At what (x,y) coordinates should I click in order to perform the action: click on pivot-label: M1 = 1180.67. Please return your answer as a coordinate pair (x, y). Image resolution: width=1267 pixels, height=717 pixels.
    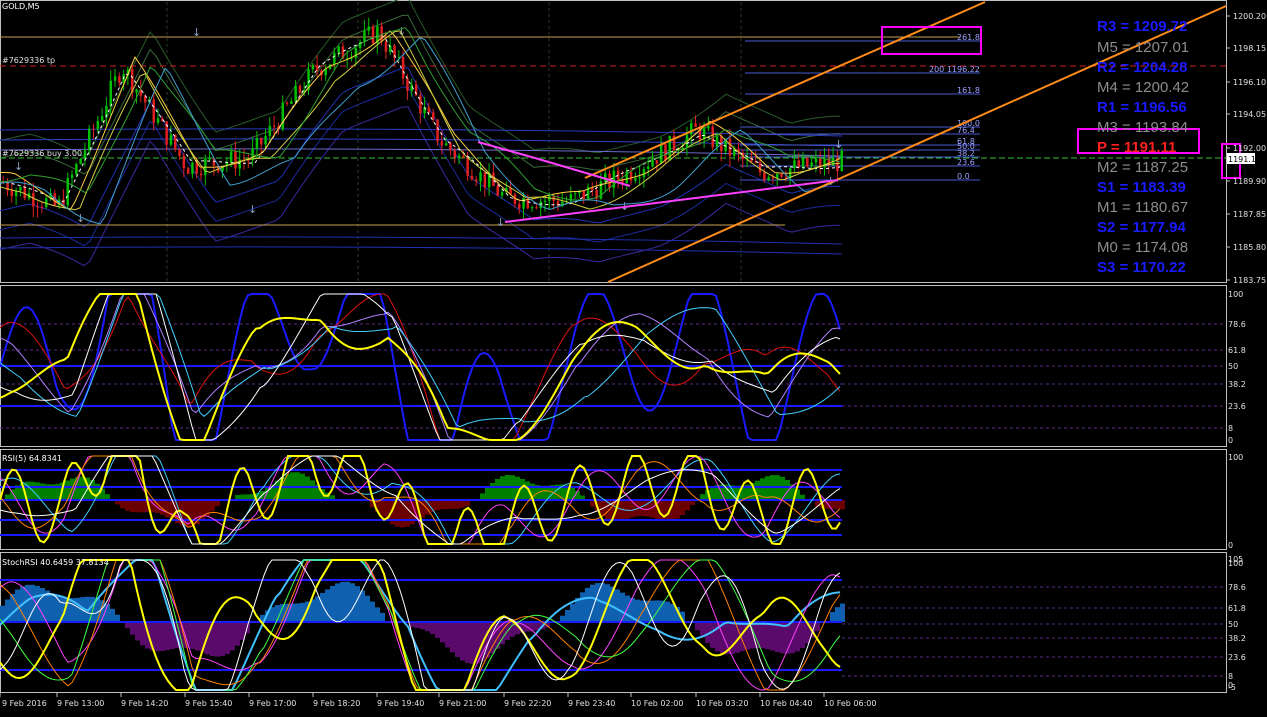
    Looking at the image, I should click on (1142, 207).